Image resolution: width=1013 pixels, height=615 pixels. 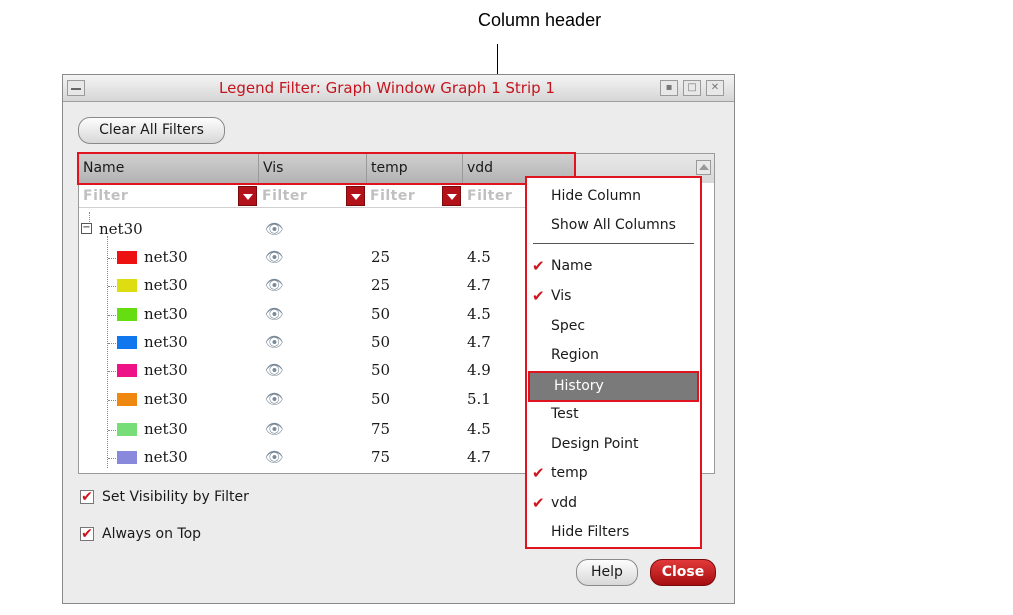 I want to click on menu-item-history: History, so click(x=613, y=386).